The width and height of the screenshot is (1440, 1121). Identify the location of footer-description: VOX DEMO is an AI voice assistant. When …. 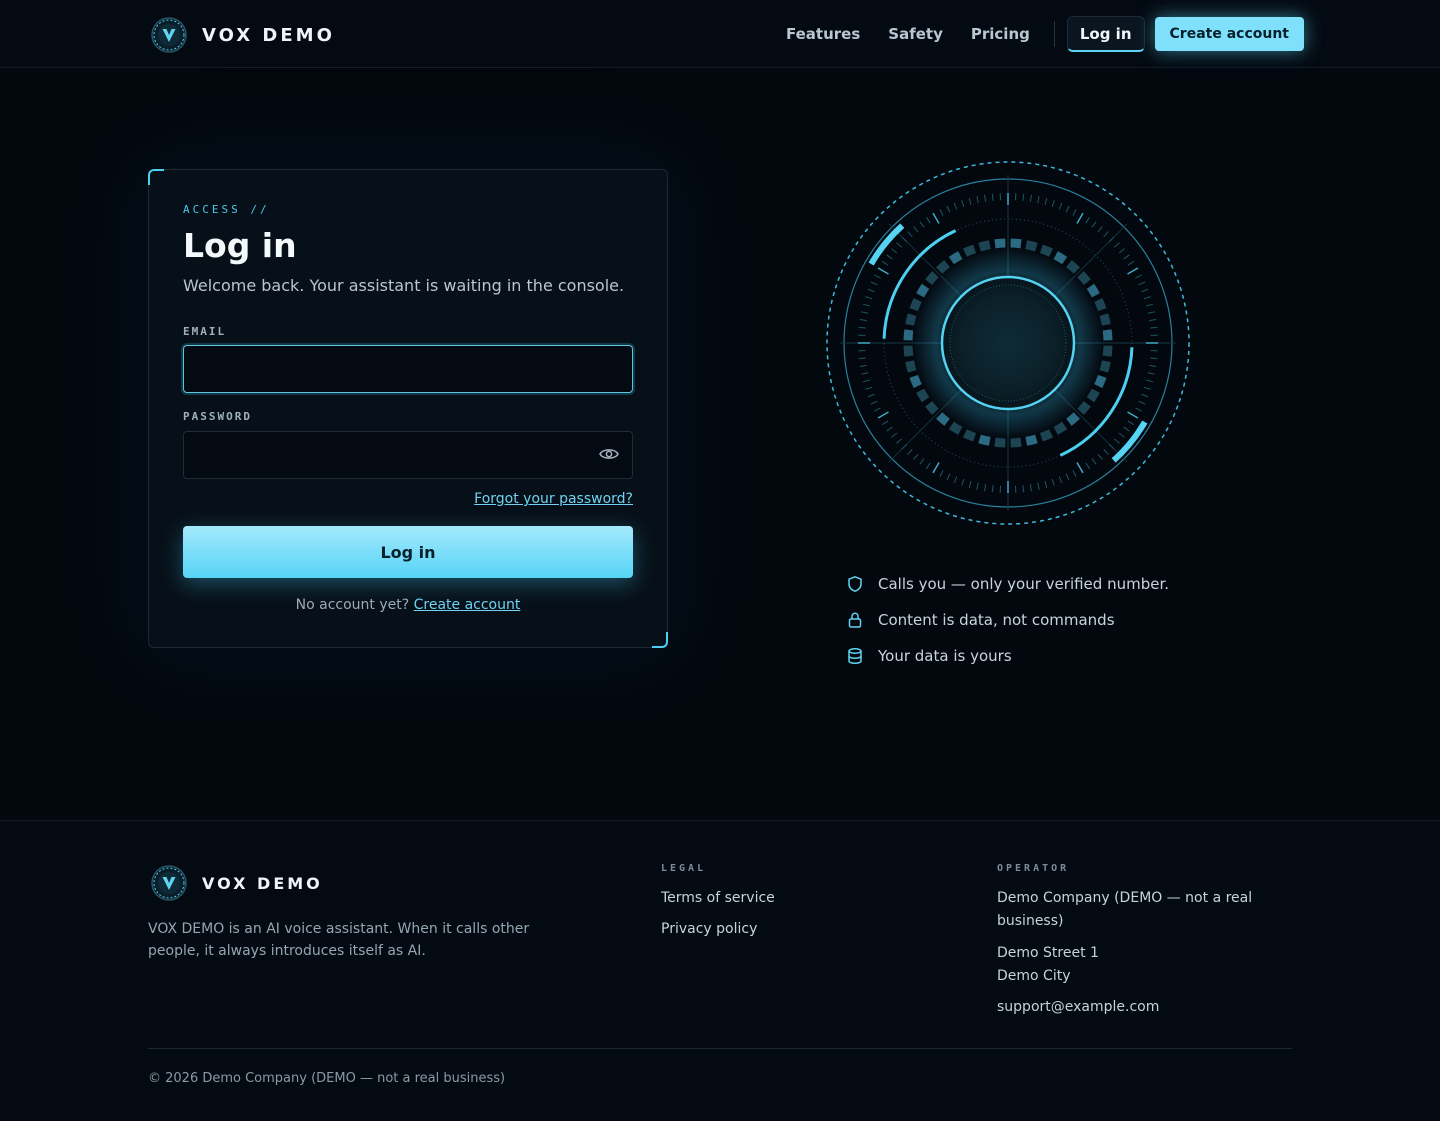
(339, 940).